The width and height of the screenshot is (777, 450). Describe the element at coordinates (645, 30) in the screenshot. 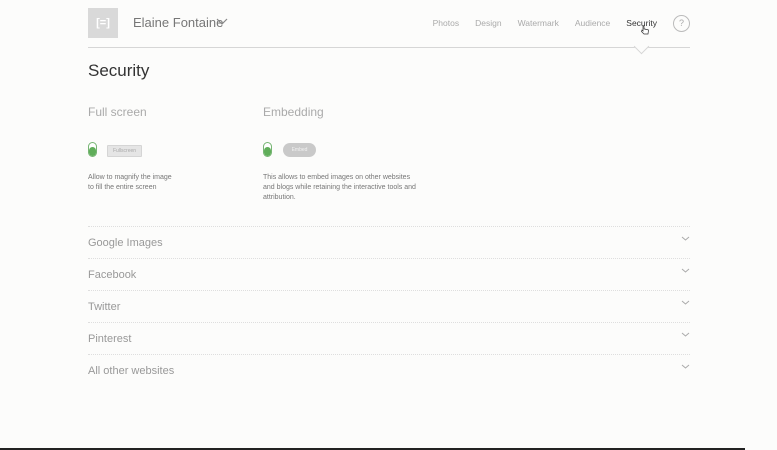

I see `hand-cursor-icon` at that location.